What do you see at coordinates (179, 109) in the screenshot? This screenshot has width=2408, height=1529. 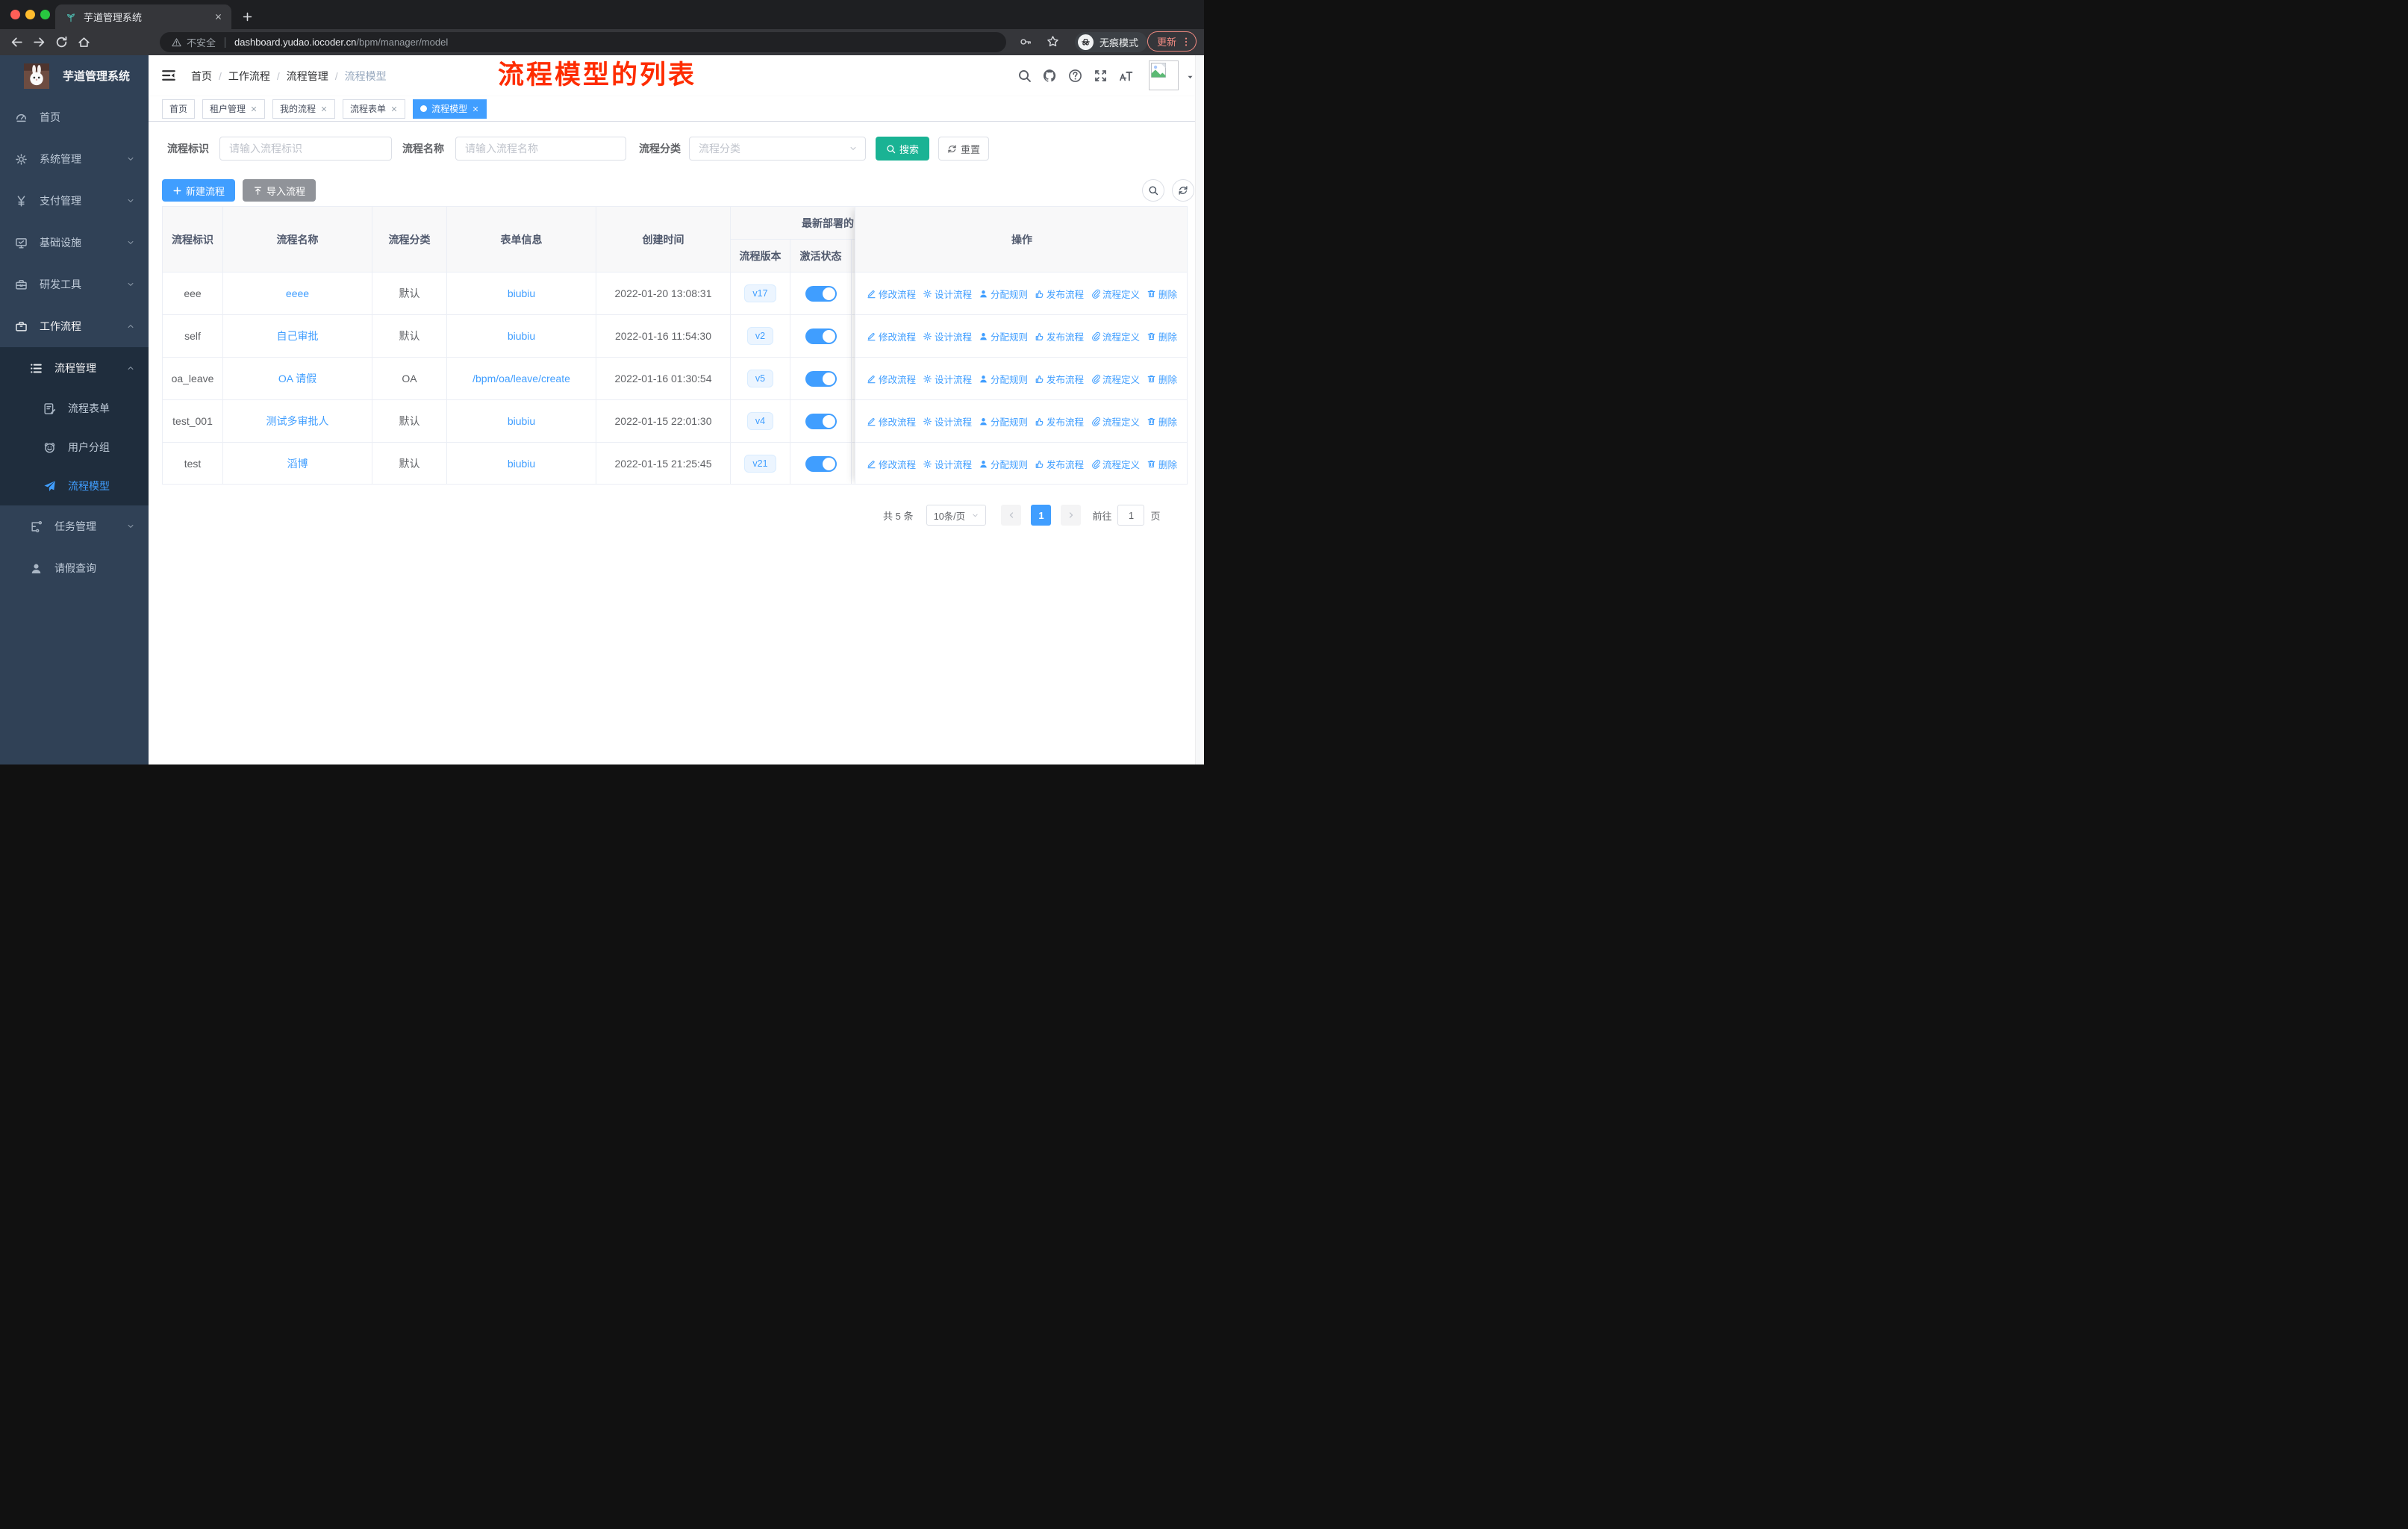 I see `tag-首页: 首页` at bounding box center [179, 109].